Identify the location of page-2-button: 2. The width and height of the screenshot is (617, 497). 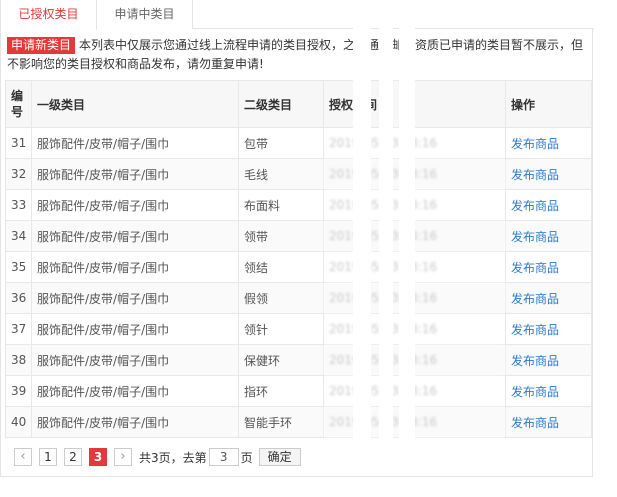
(73, 457).